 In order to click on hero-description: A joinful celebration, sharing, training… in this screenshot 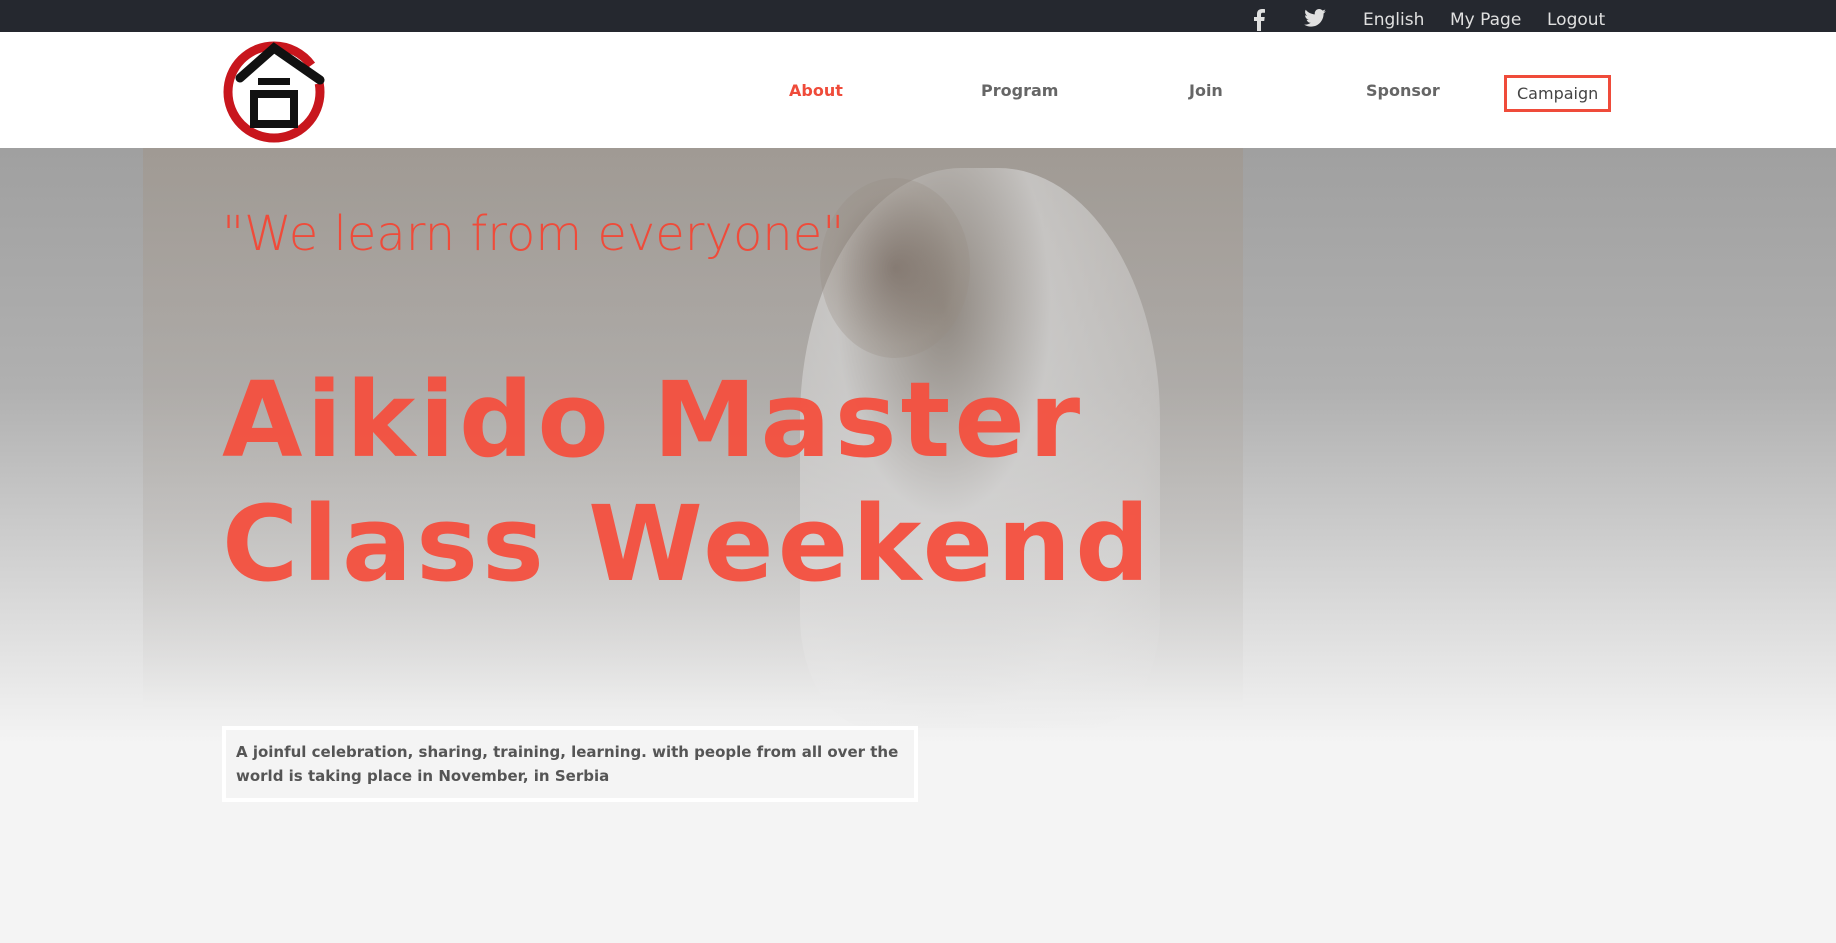, I will do `click(570, 764)`.